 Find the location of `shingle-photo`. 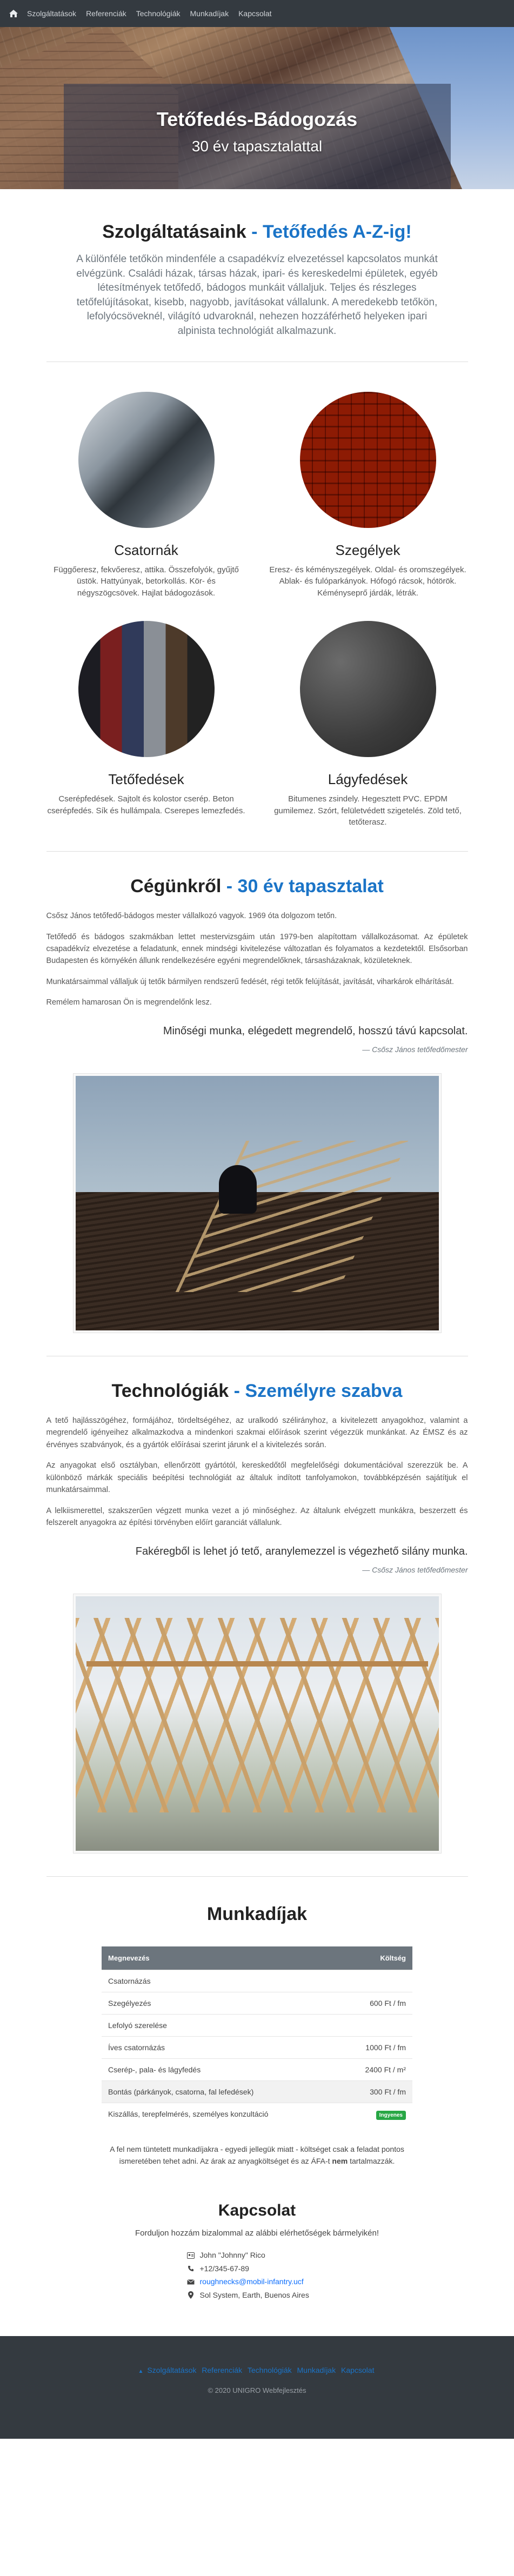

shingle-photo is located at coordinates (367, 688).